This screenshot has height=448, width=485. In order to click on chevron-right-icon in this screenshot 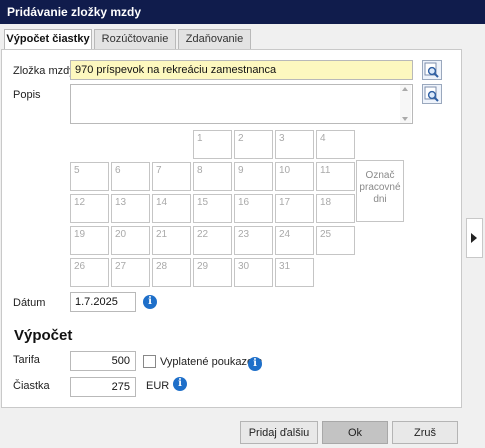, I will do `click(474, 238)`.